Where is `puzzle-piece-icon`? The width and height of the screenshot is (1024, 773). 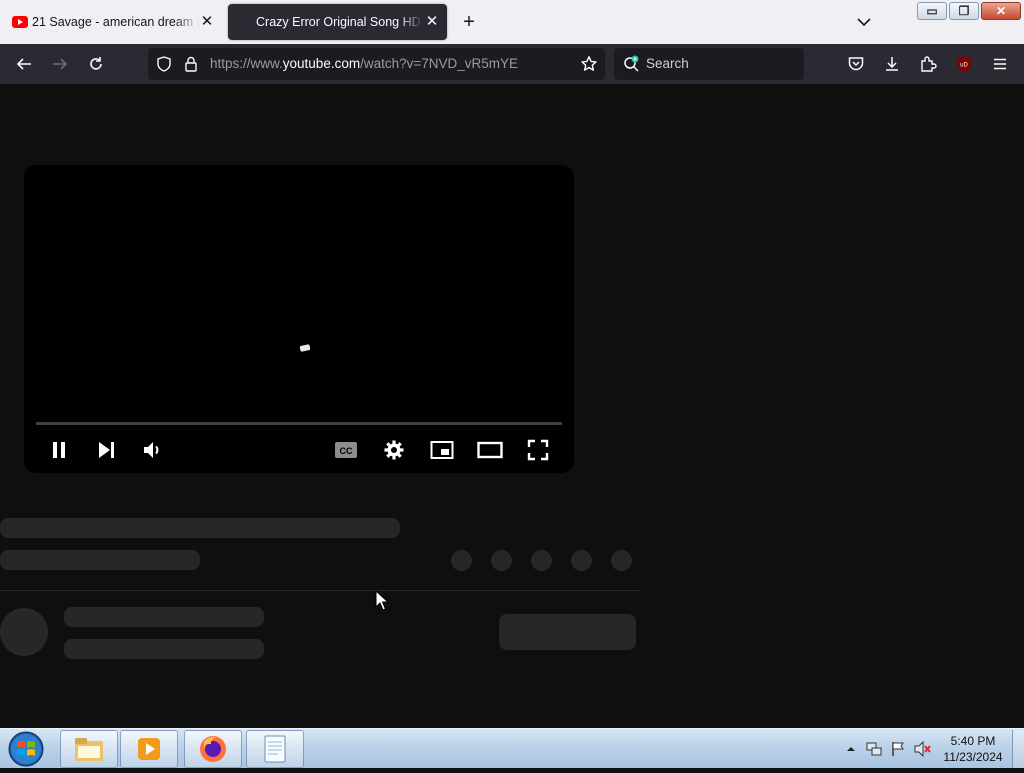
puzzle-piece-icon is located at coordinates (929, 64).